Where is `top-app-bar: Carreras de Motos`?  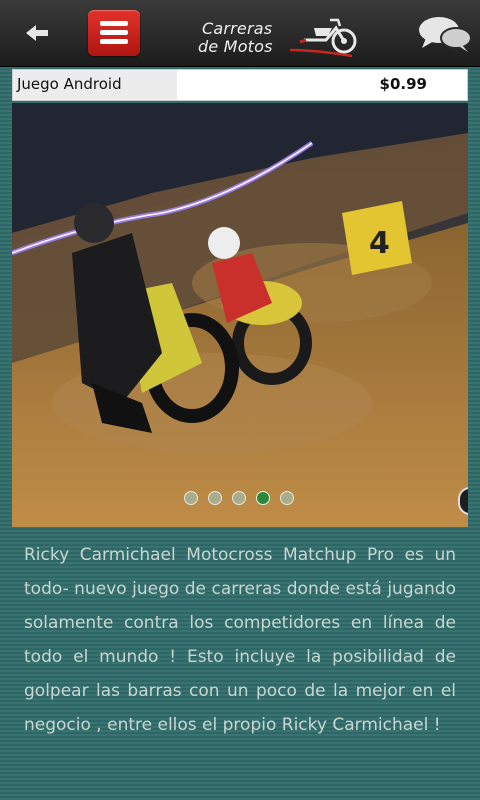 top-app-bar: Carreras de Motos is located at coordinates (240, 33).